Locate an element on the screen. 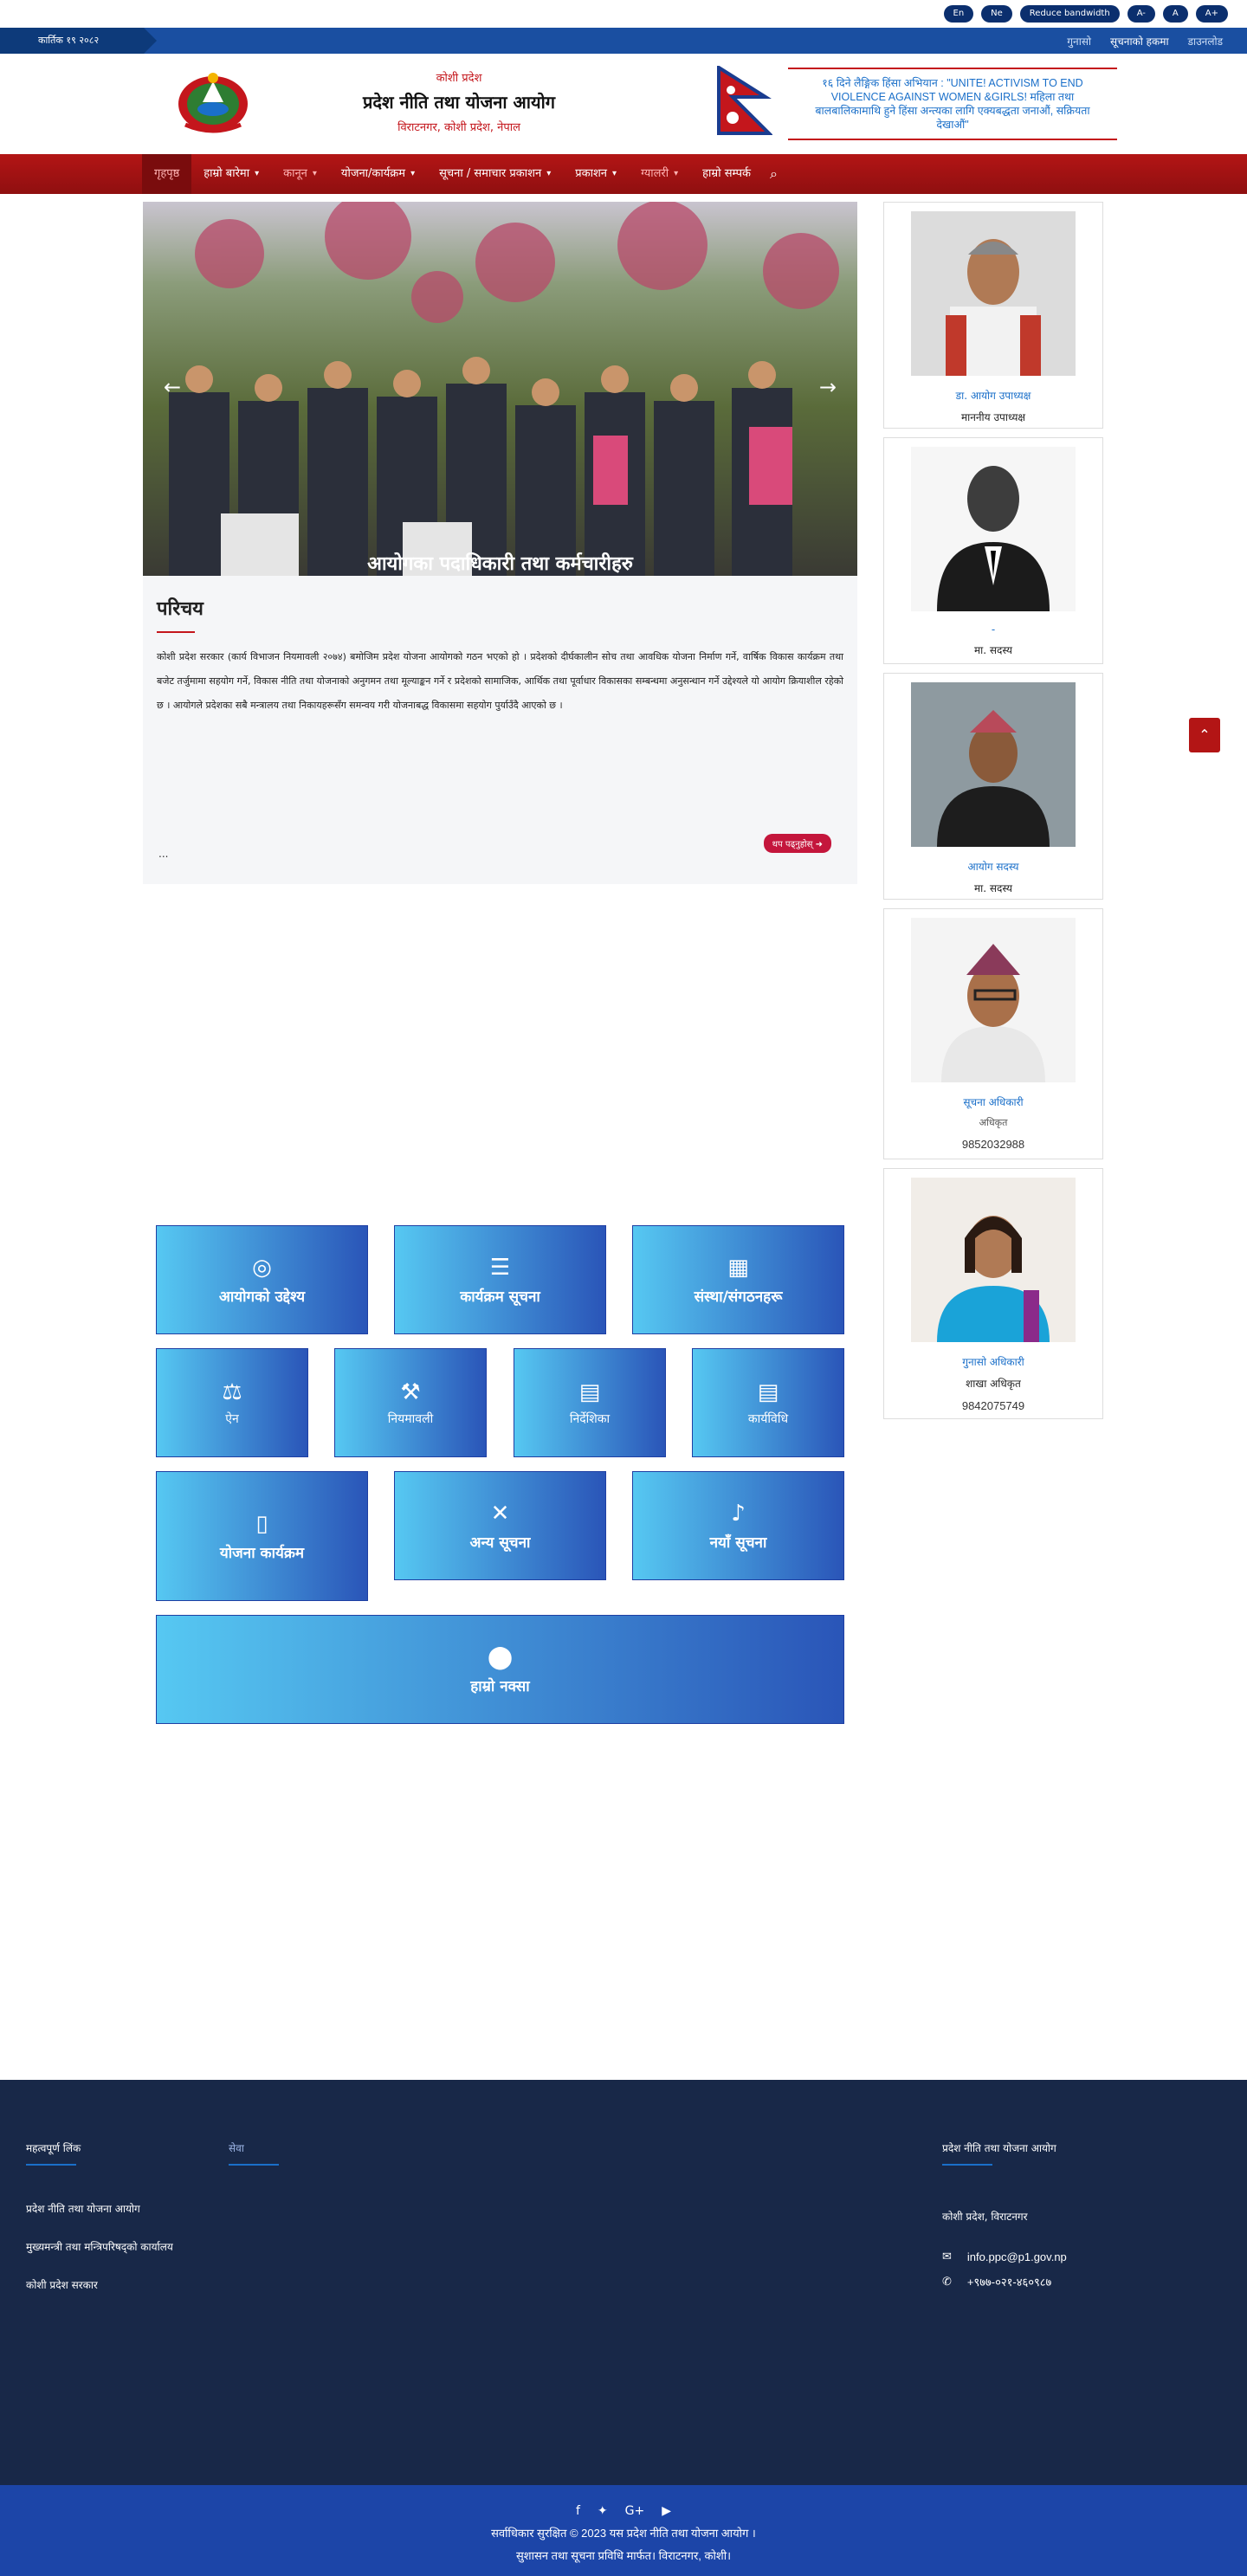  lang-ne-button: Ne is located at coordinates (996, 14).